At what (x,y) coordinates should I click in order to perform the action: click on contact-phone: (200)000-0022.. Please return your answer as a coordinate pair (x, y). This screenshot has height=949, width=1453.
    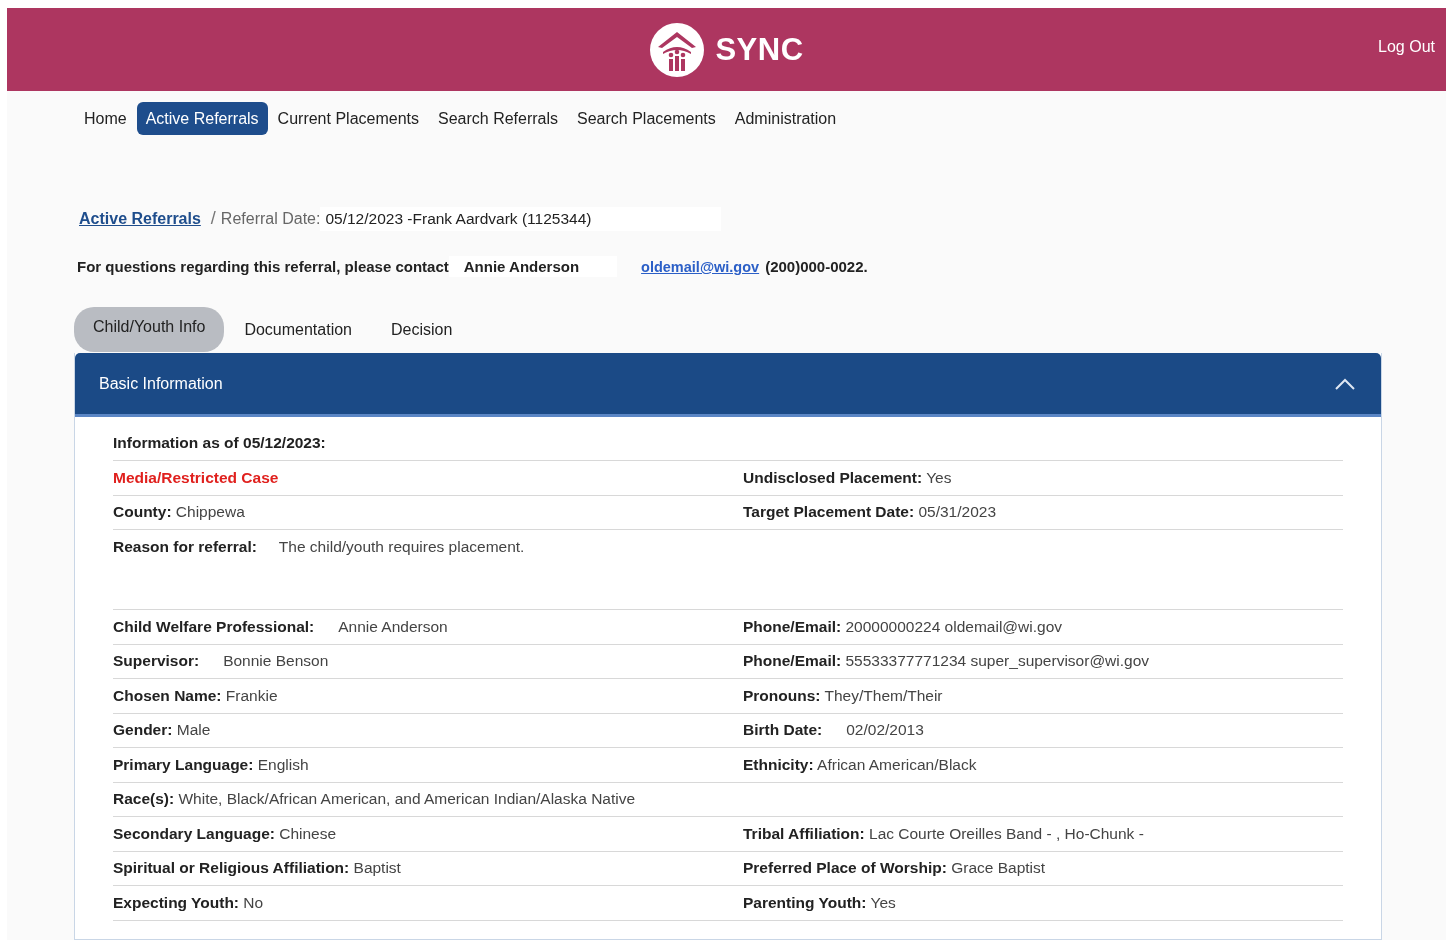
    Looking at the image, I should click on (816, 266).